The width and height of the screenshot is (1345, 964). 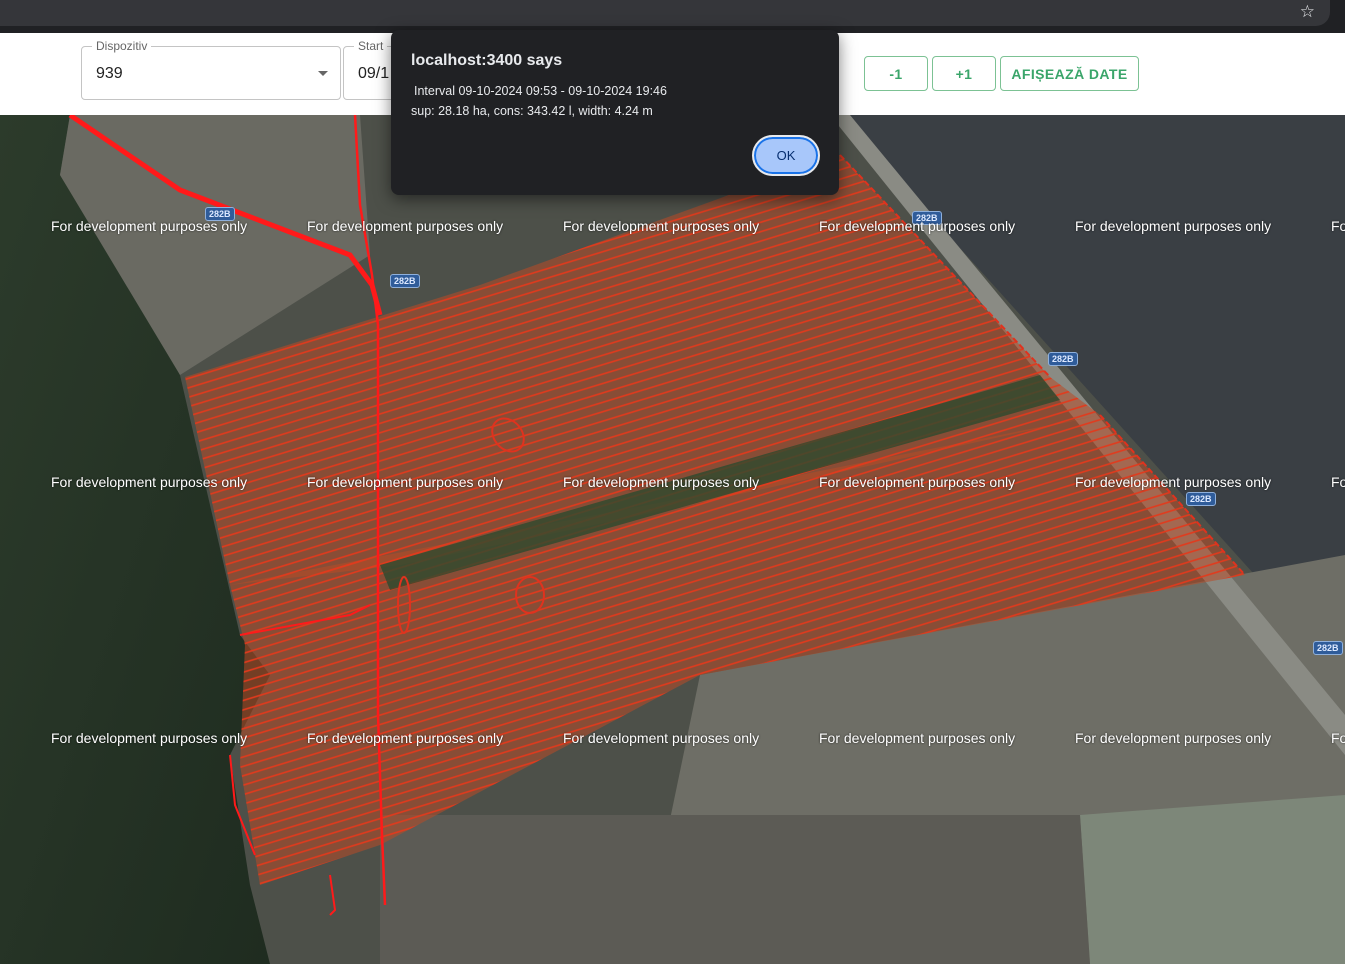 What do you see at coordinates (374, 73) in the screenshot?
I see `start-value: 09/1` at bounding box center [374, 73].